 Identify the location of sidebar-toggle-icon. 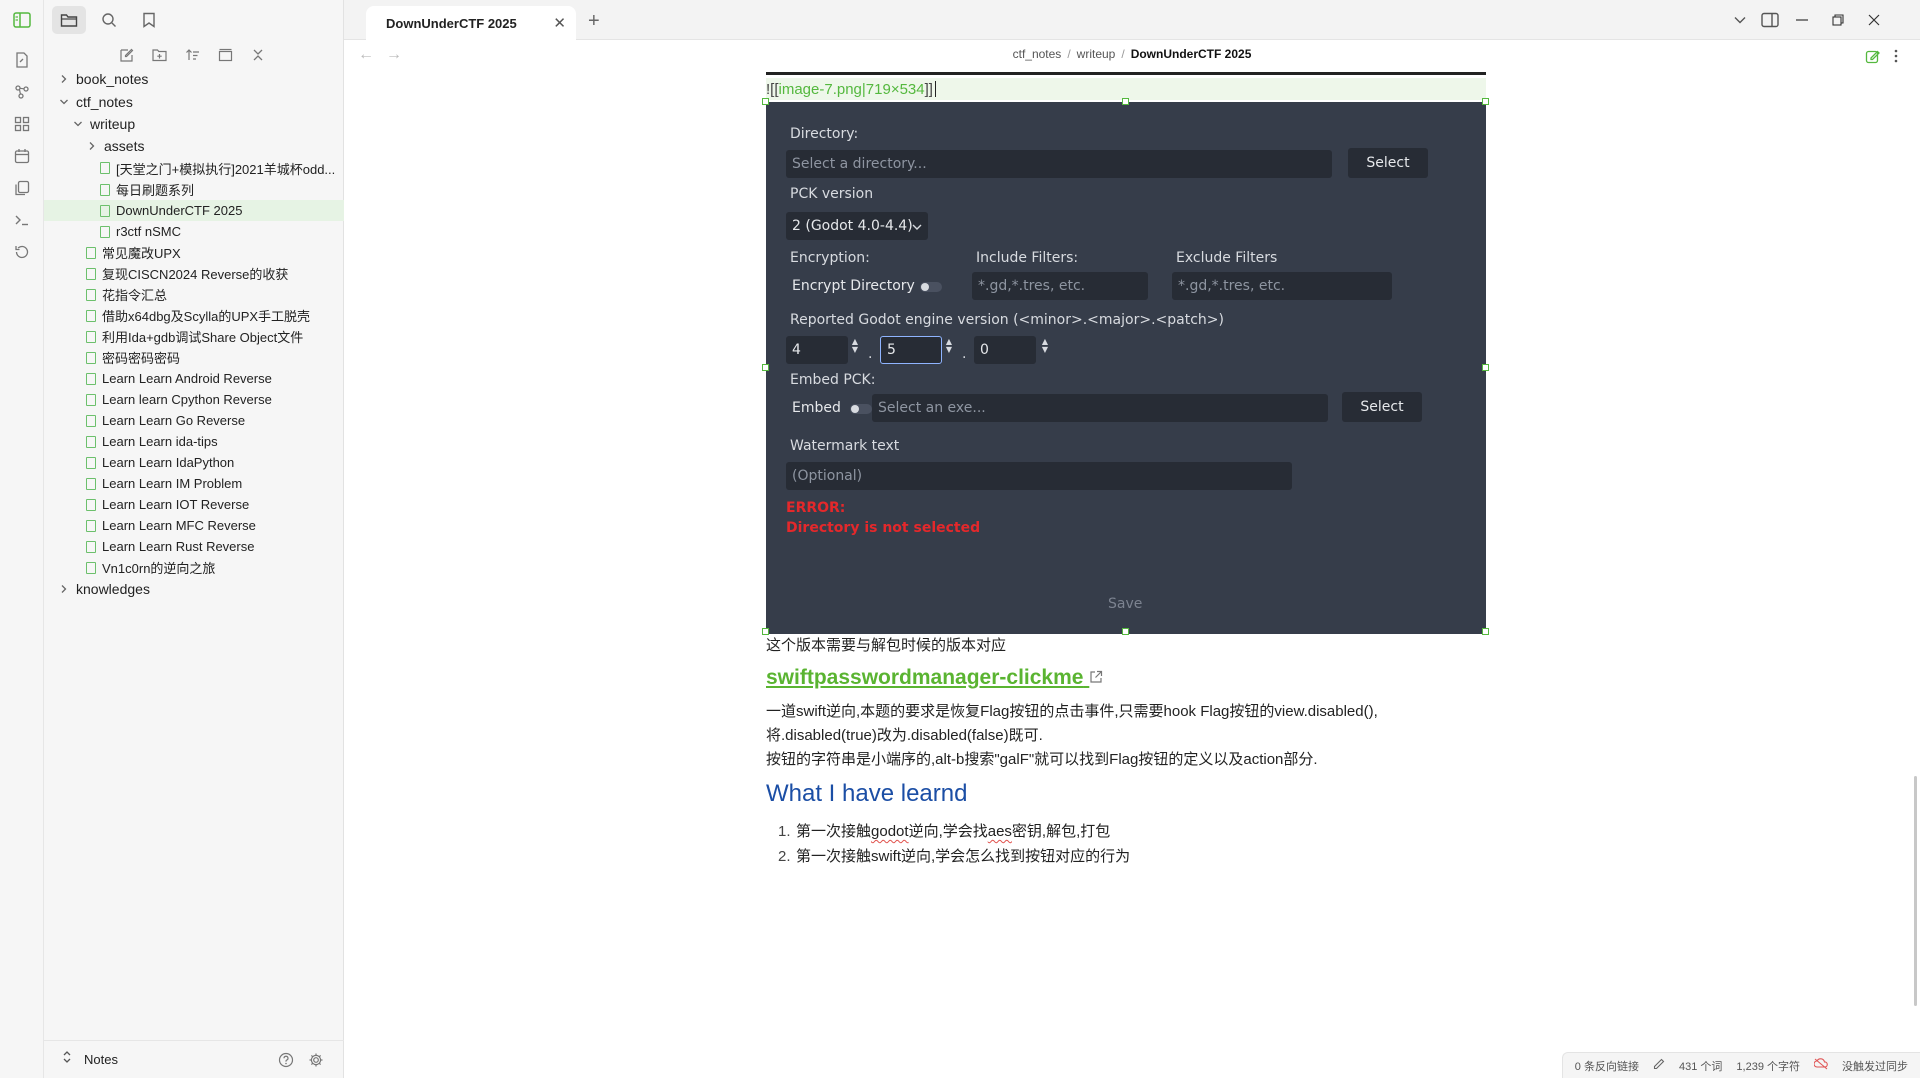
(22, 20).